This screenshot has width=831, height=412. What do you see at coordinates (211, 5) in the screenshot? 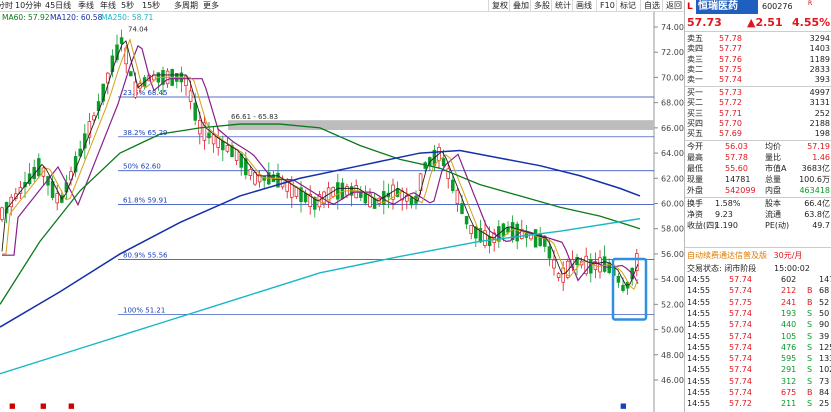
I see `tab-8: 更多` at bounding box center [211, 5].